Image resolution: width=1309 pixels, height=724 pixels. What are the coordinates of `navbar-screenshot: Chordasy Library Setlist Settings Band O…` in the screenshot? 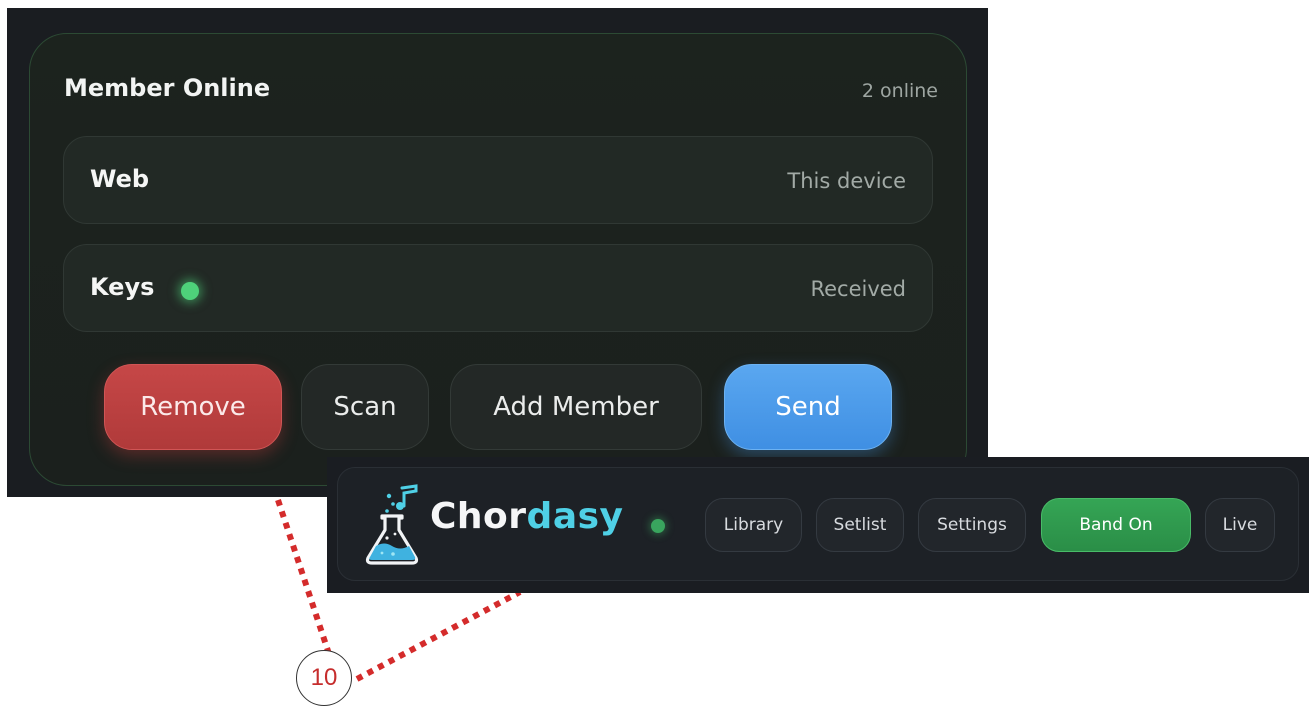 It's located at (818, 525).